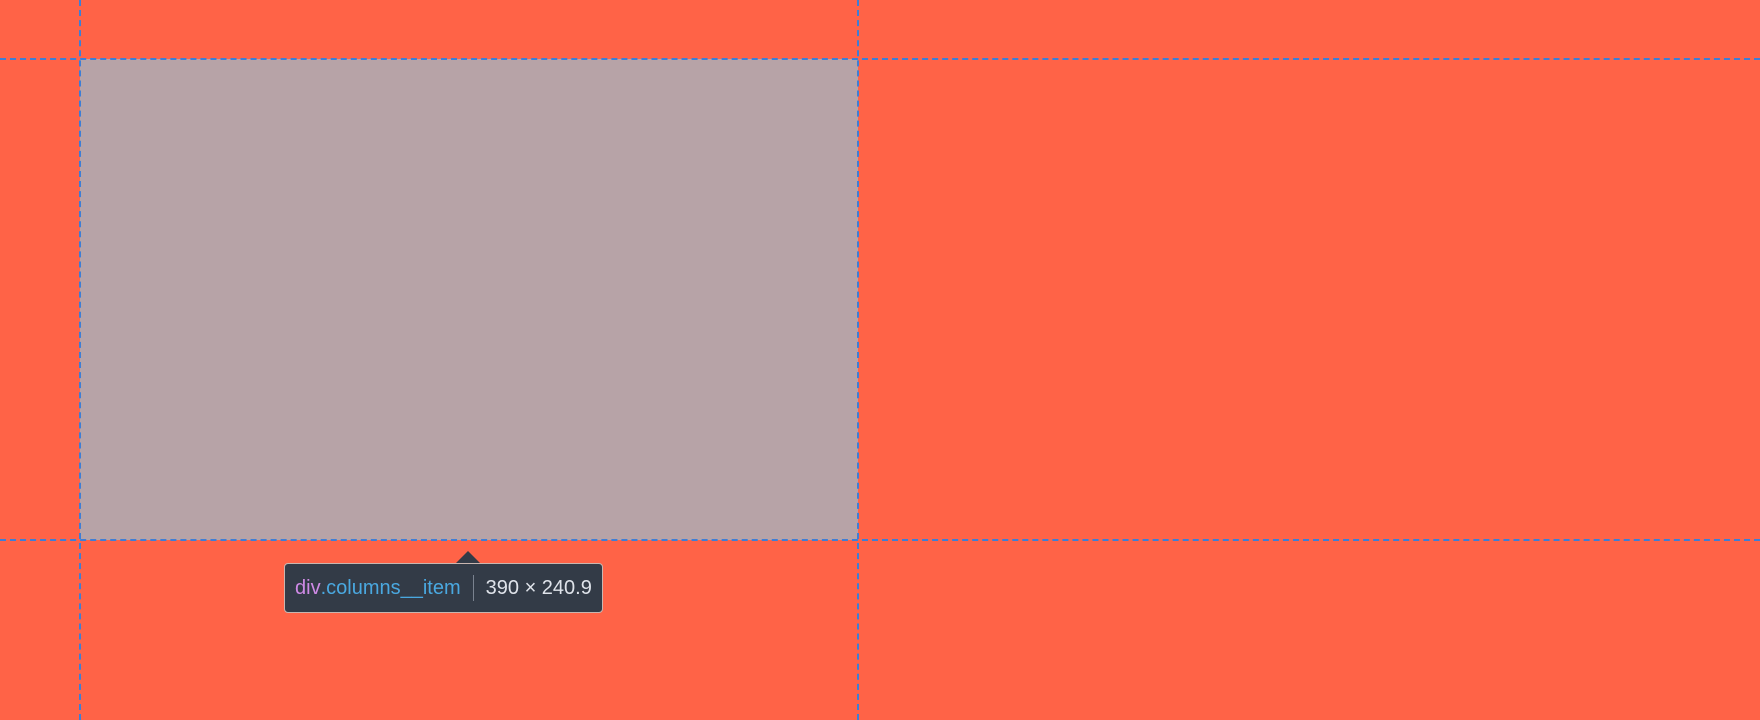 The image size is (1760, 720). What do you see at coordinates (390, 587) in the screenshot?
I see `tooltip-class-name: .columns__item` at bounding box center [390, 587].